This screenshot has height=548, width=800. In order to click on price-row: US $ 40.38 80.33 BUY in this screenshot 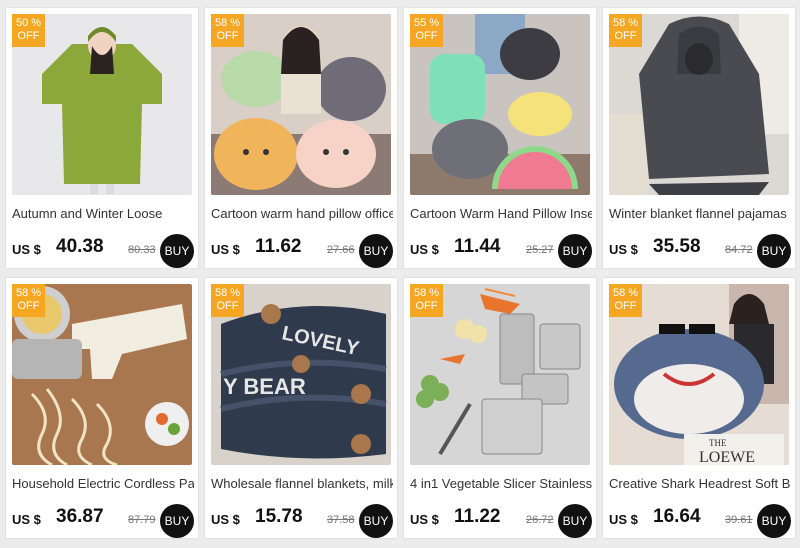, I will do `click(103, 251)`.